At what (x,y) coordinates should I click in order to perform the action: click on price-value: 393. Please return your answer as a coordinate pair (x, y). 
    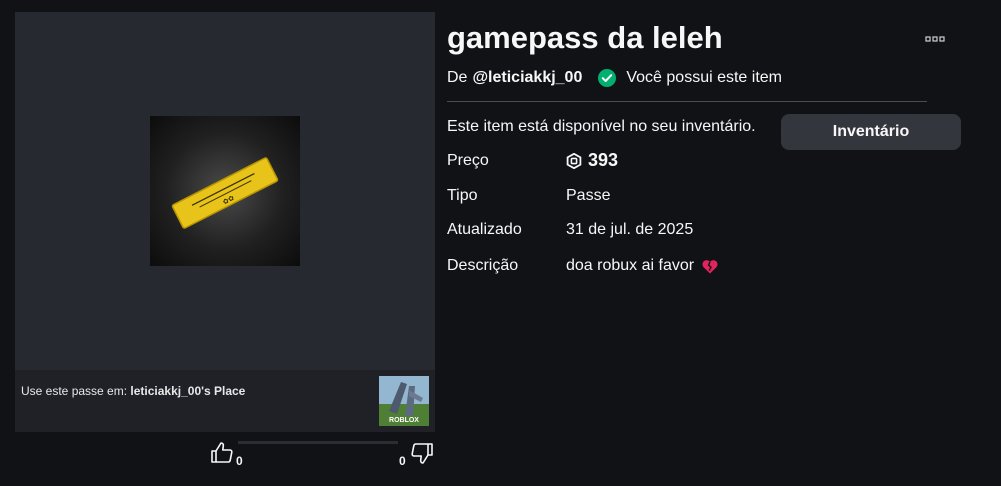
    Looking at the image, I should click on (603, 160).